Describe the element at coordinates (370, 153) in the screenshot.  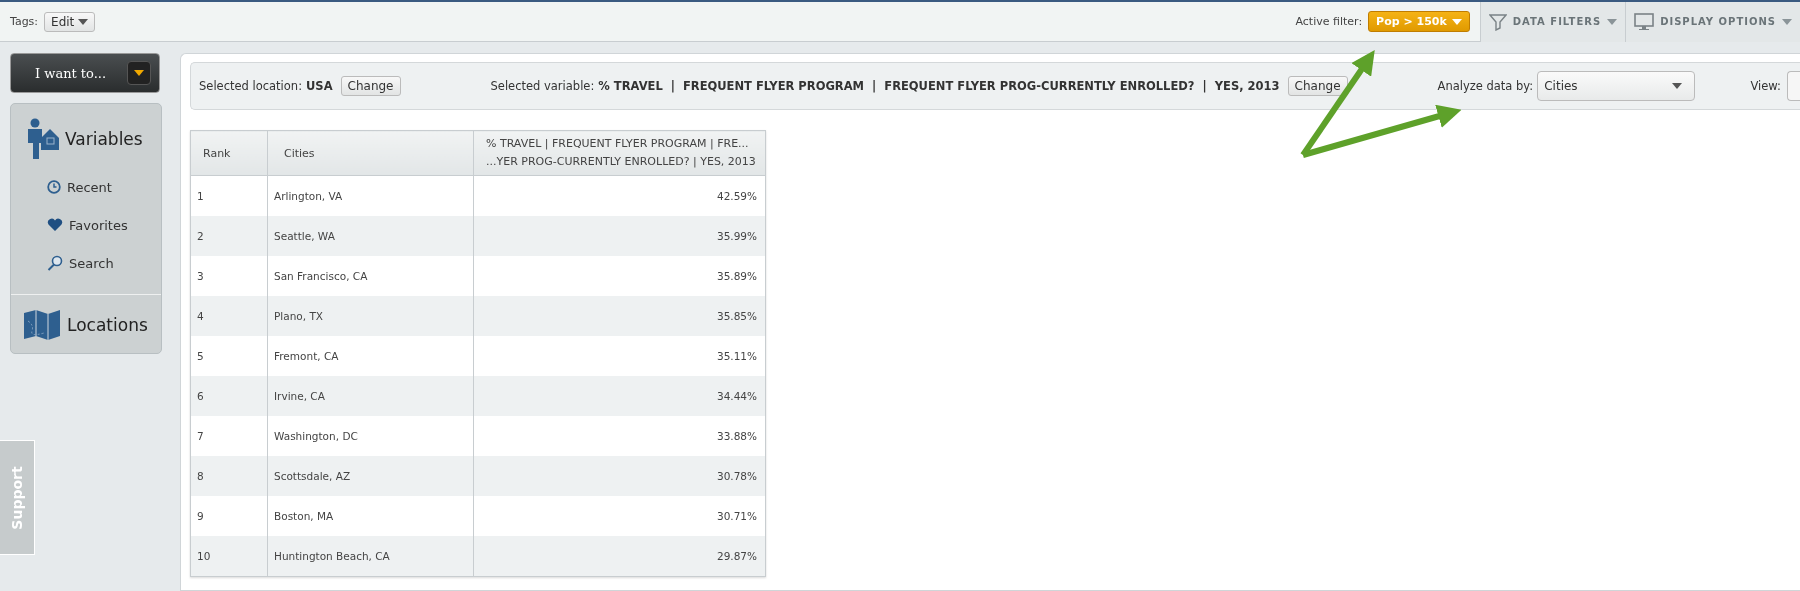
I see `column-header: Cities` at that location.